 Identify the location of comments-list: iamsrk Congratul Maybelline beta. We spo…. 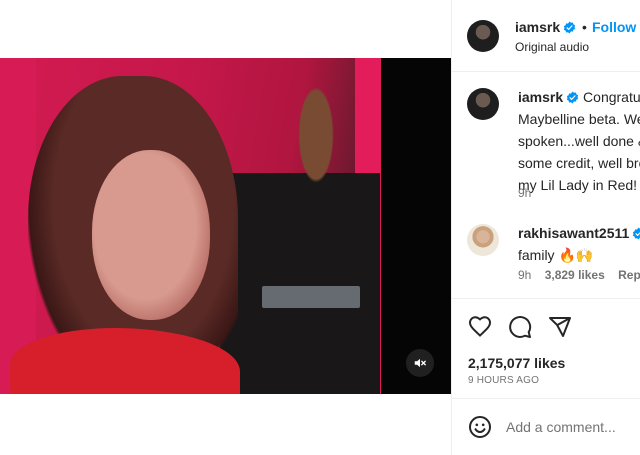
(546, 185).